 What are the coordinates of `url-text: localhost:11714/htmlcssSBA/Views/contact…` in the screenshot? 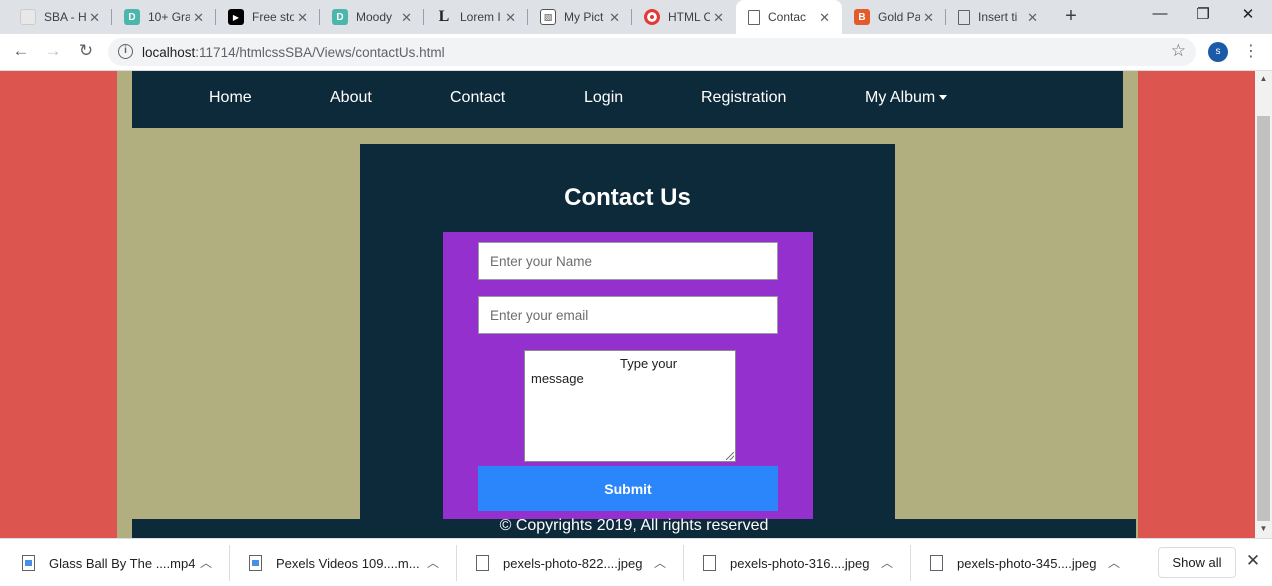 It's located at (293, 52).